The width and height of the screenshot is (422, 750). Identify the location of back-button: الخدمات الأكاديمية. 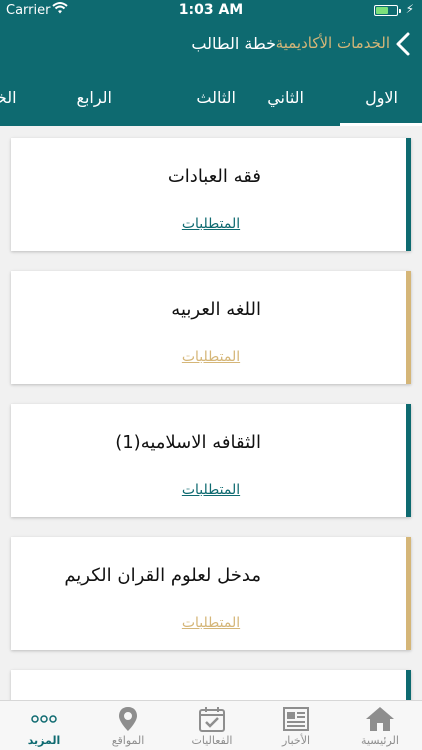
(333, 43).